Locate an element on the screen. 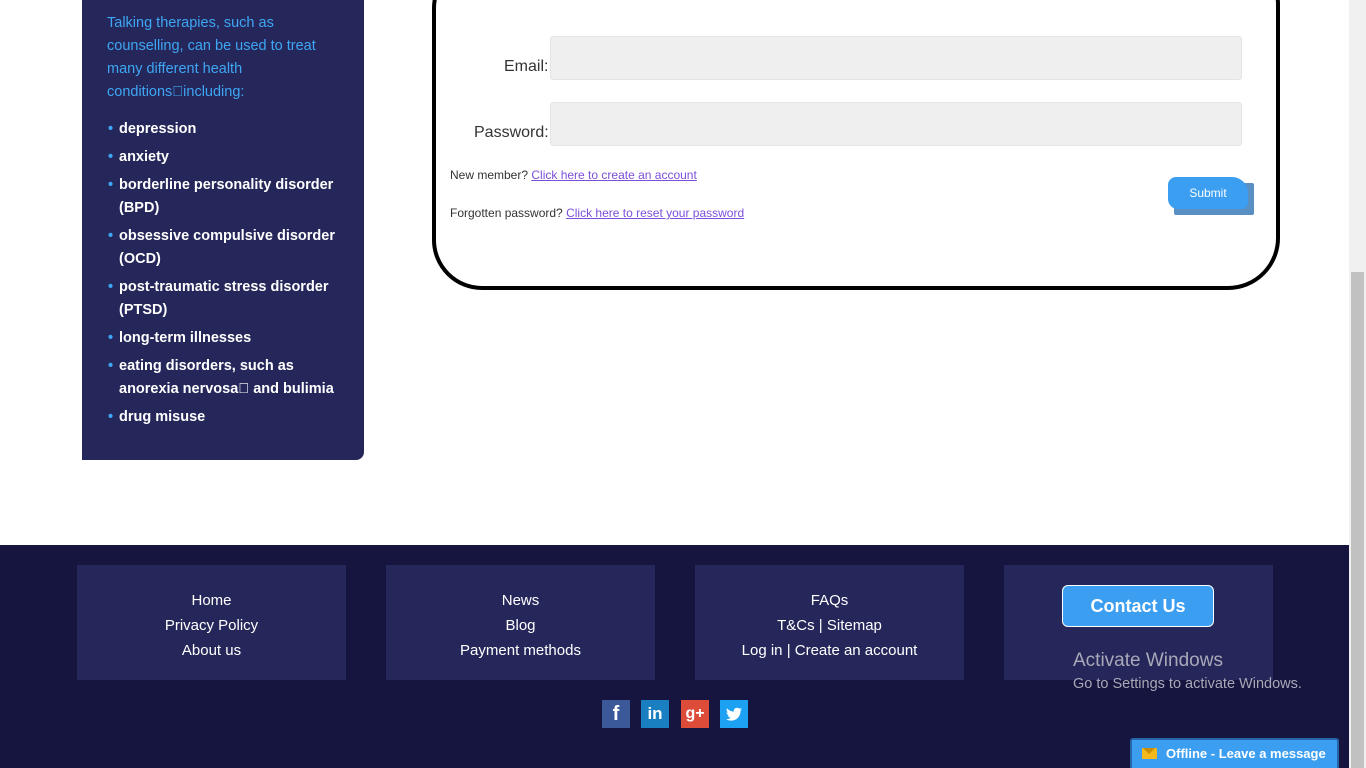 Image resolution: width=1366 pixels, height=768 pixels. footer-column-2: News Blog Payment methods is located at coordinates (520, 622).